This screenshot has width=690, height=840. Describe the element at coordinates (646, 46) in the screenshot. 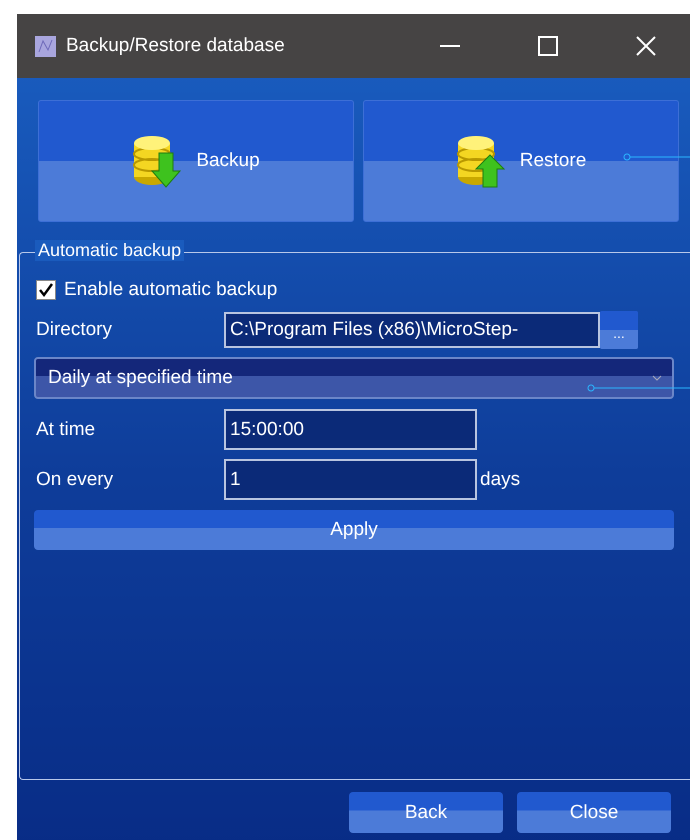

I see `close-icon` at that location.